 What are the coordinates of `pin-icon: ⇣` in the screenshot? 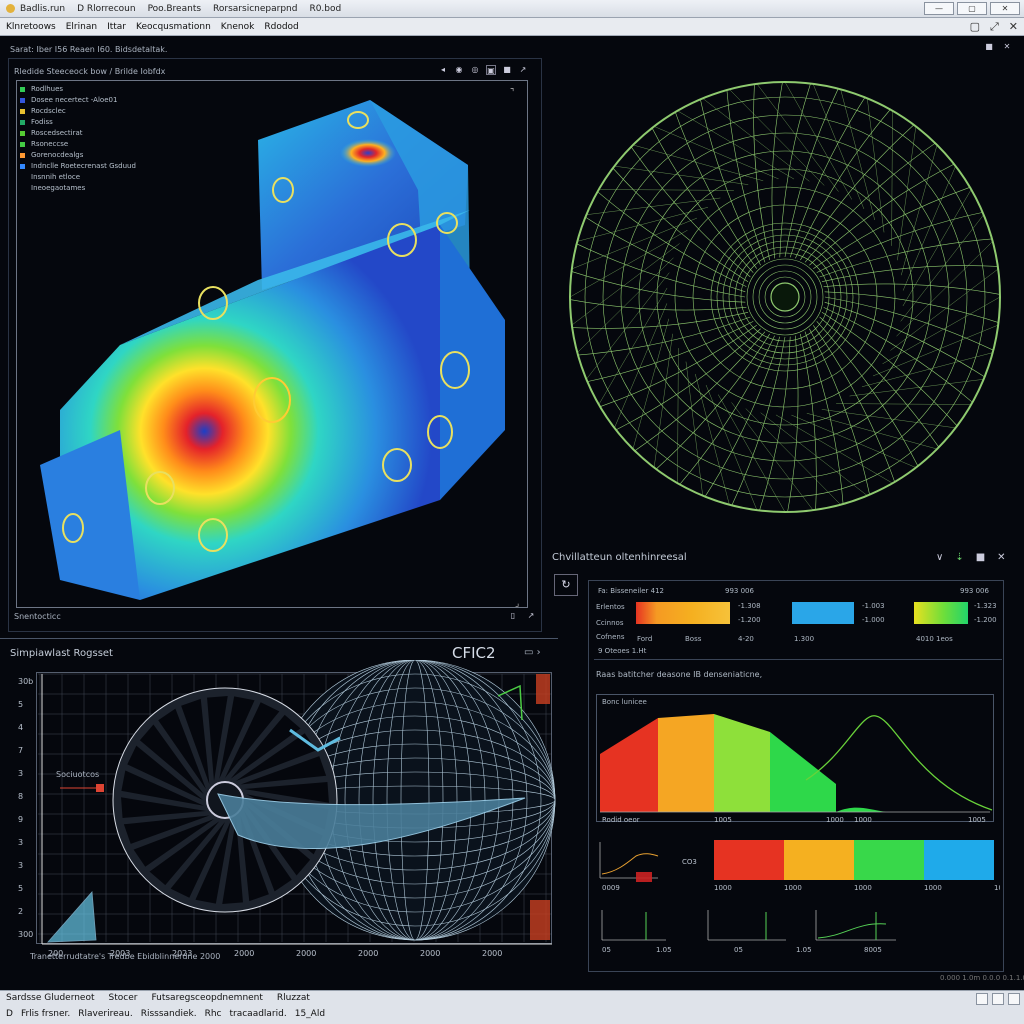 It's located at (959, 557).